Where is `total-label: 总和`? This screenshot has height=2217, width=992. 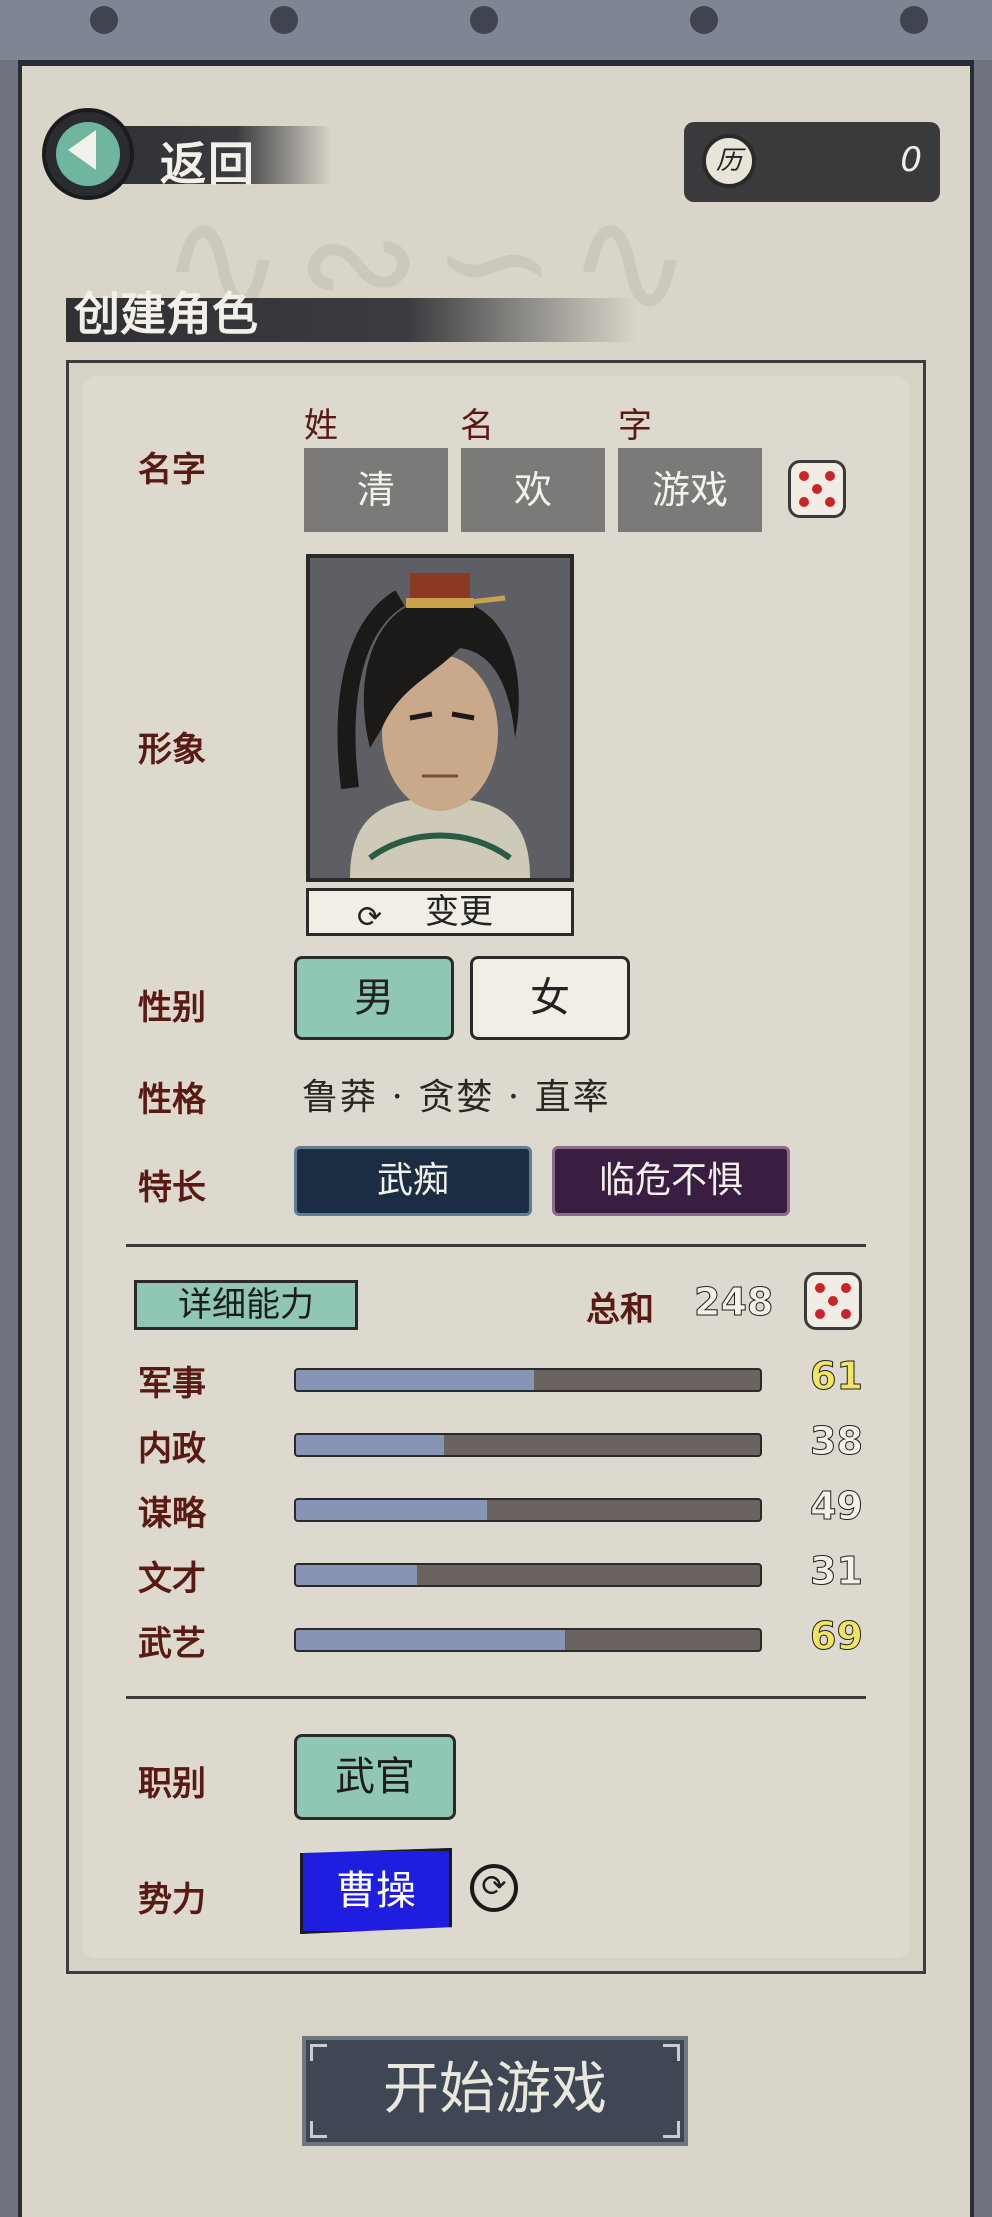 total-label: 总和 is located at coordinates (620, 1310).